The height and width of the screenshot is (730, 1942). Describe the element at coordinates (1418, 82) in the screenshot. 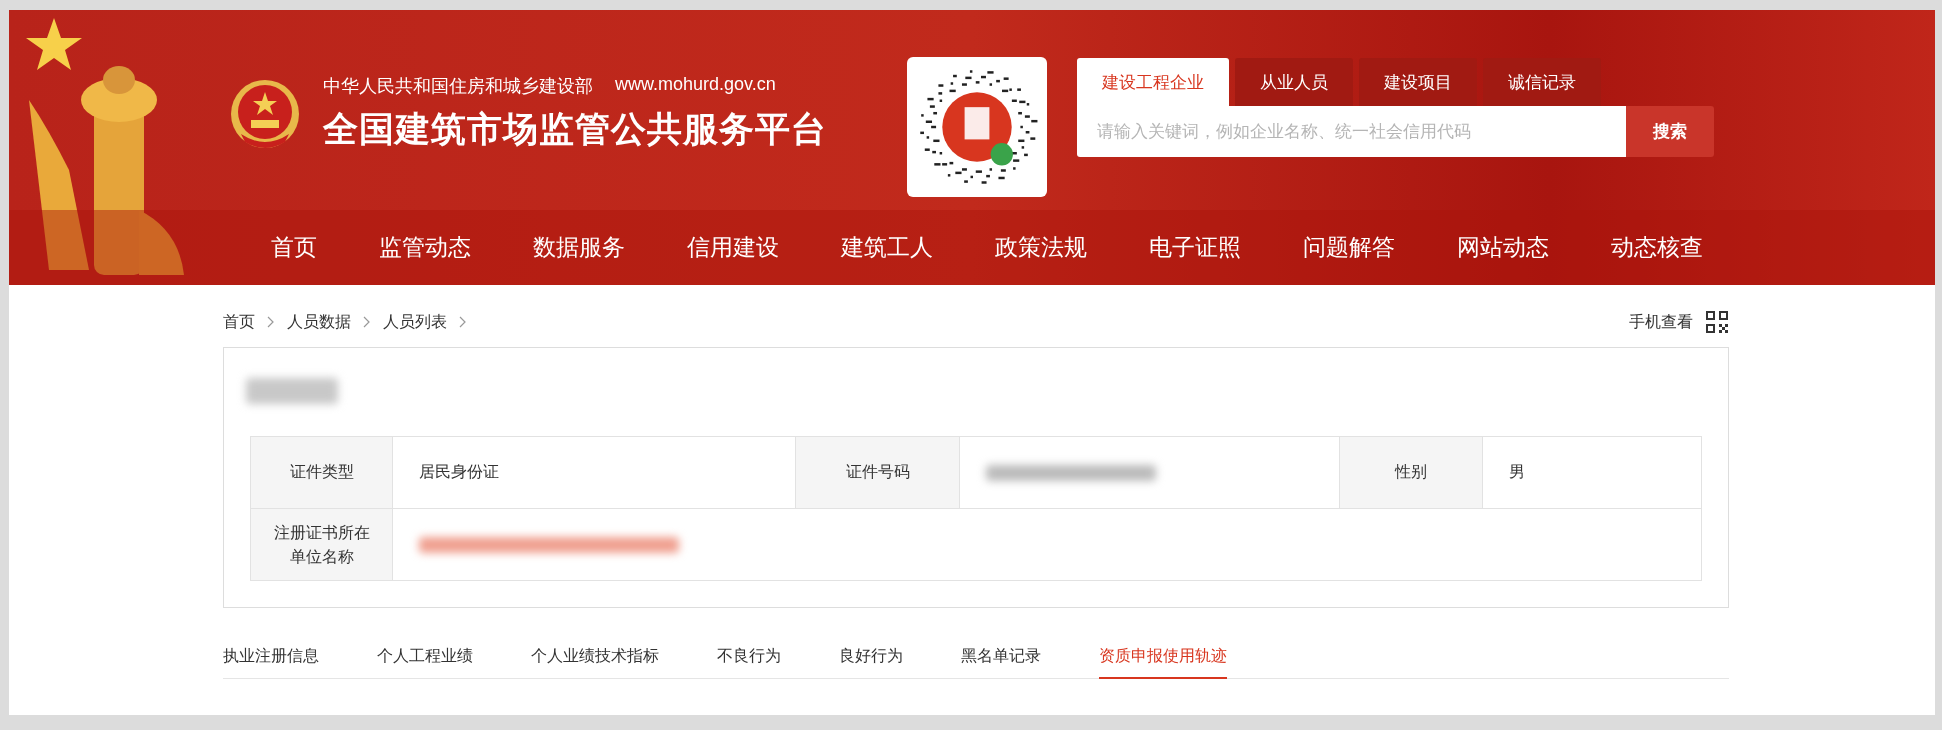

I see `search-category-tab: 建设项目` at that location.